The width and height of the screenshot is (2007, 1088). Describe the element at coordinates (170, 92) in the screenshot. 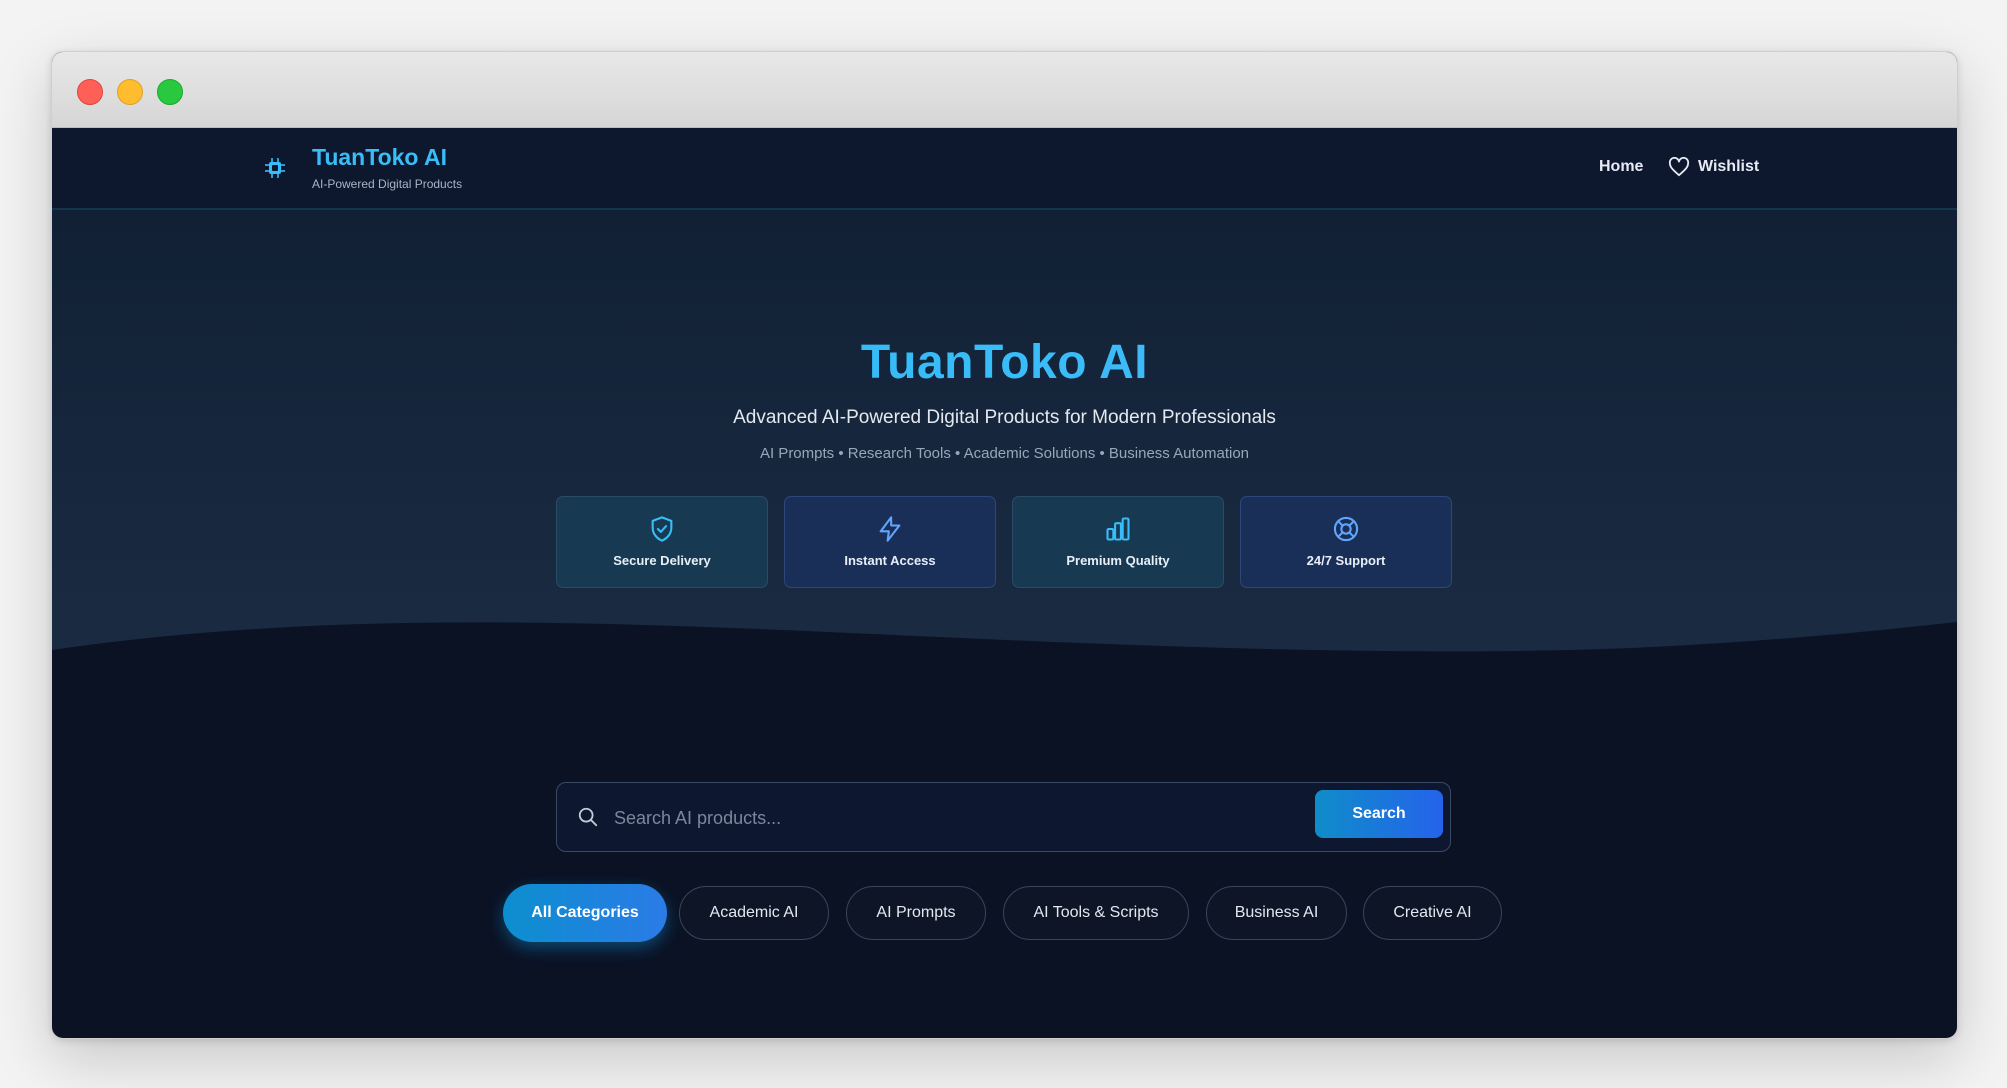

I see `maximize-window-button` at that location.